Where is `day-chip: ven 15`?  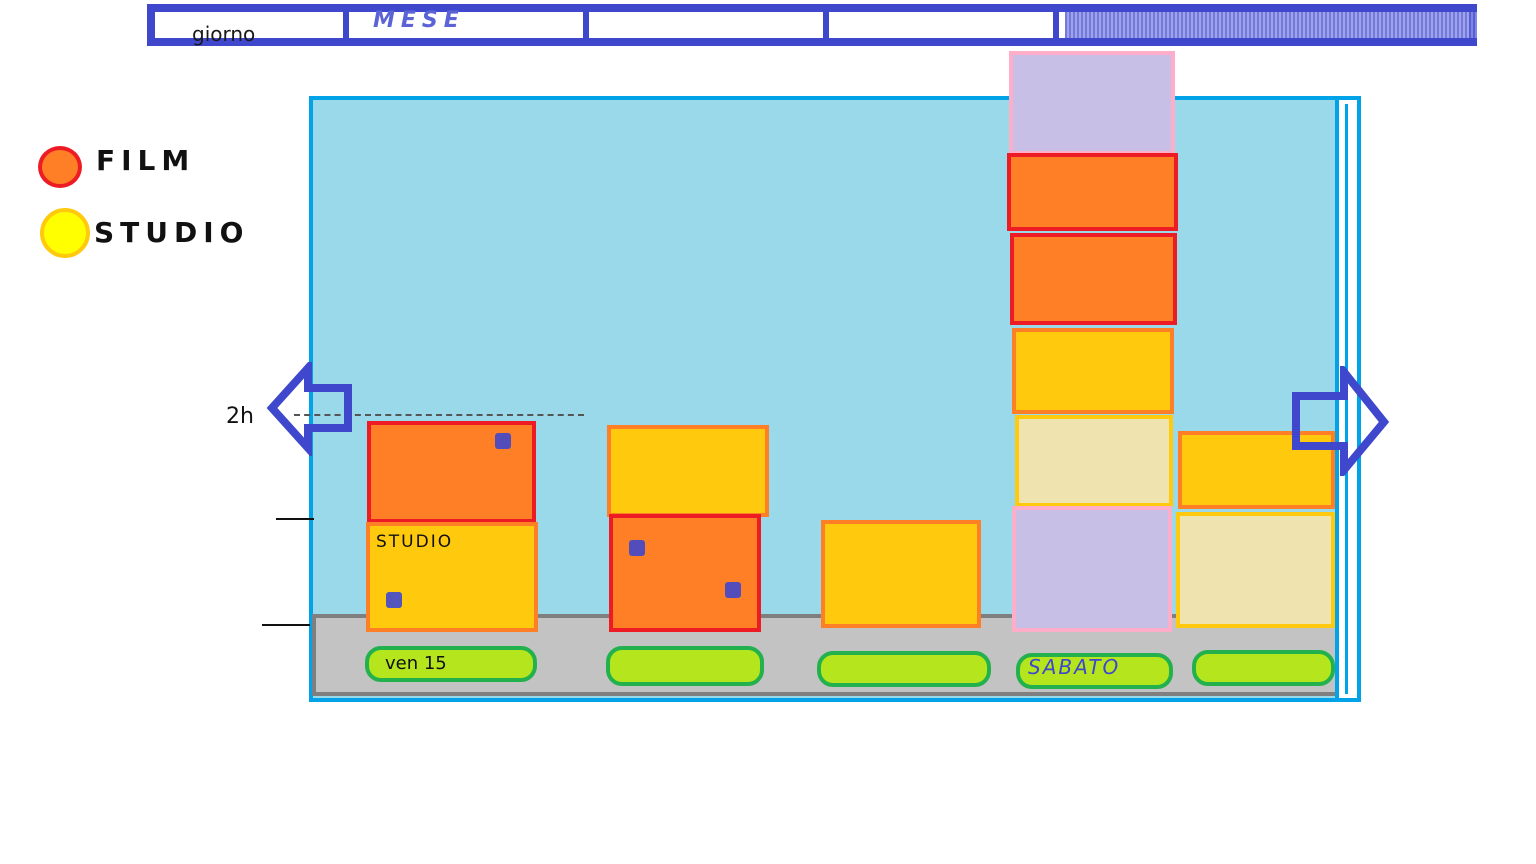
day-chip: ven 15 is located at coordinates (451, 664).